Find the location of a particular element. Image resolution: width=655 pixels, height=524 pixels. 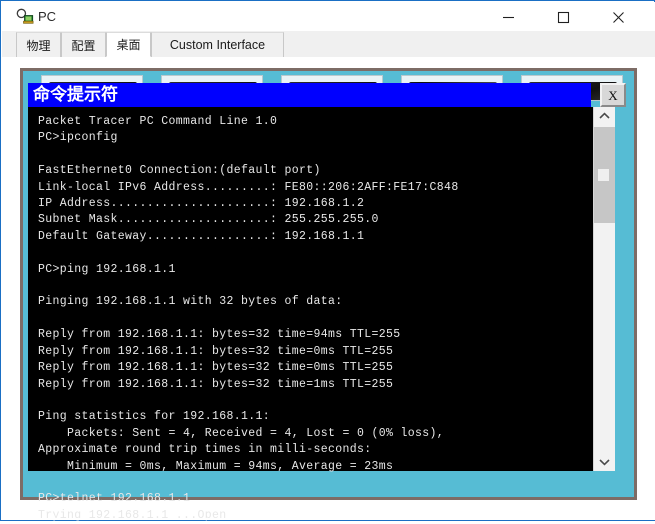

tab-label: 配置 is located at coordinates (83, 45).